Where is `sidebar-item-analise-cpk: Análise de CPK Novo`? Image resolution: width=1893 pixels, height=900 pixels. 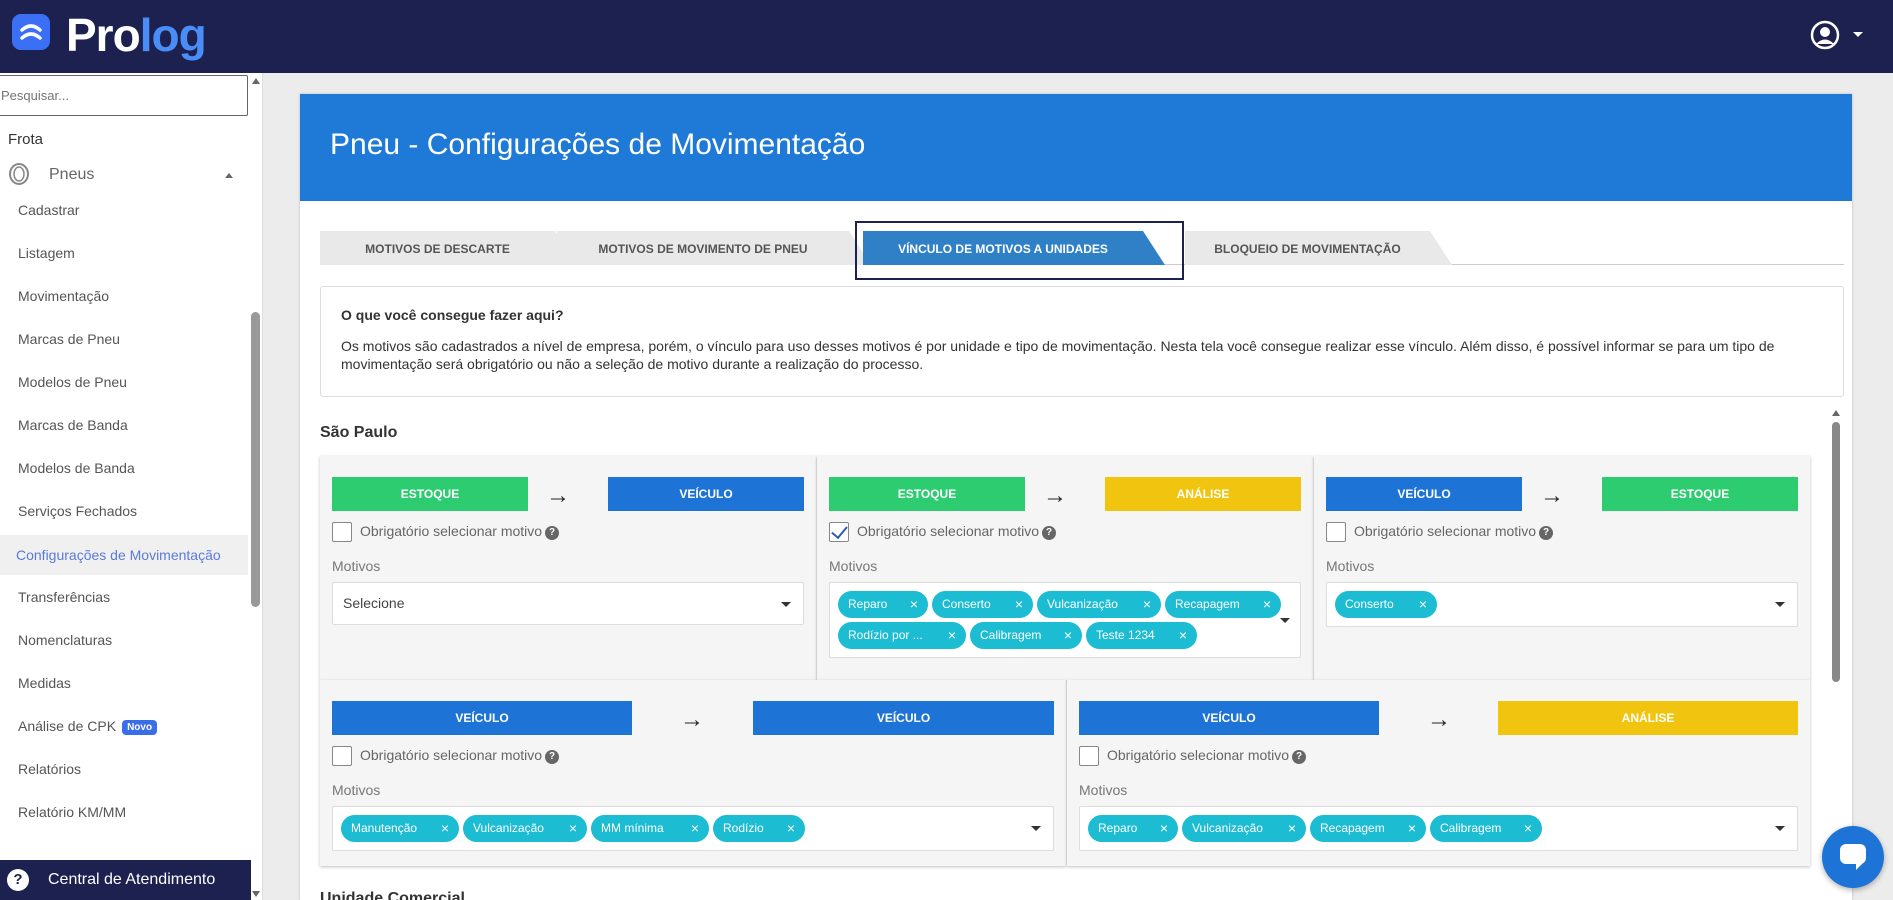 sidebar-item-analise-cpk: Análise de CPK Novo is located at coordinates (88, 726).